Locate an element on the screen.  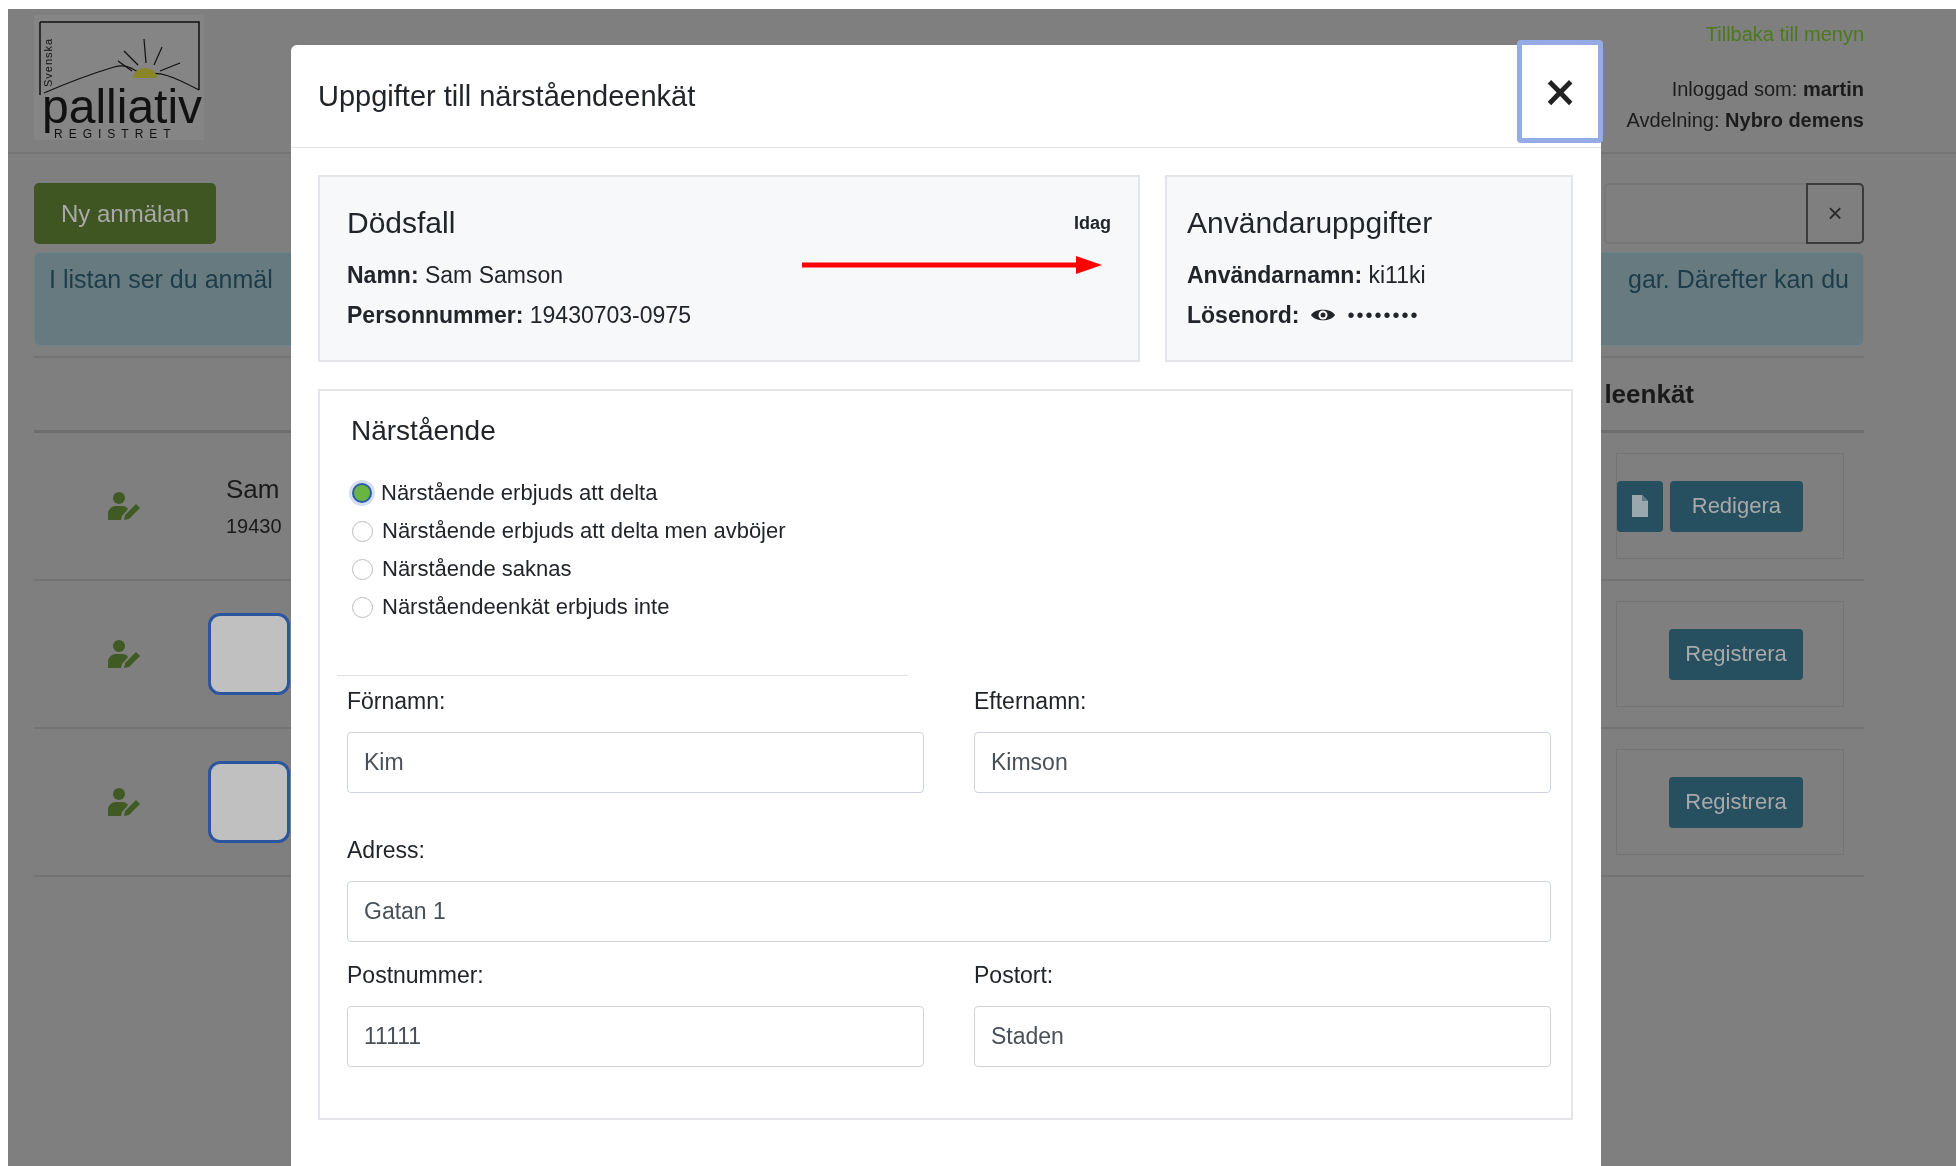
radio-label: Närstående erbjuds att delta men avböjer is located at coordinates (584, 531).